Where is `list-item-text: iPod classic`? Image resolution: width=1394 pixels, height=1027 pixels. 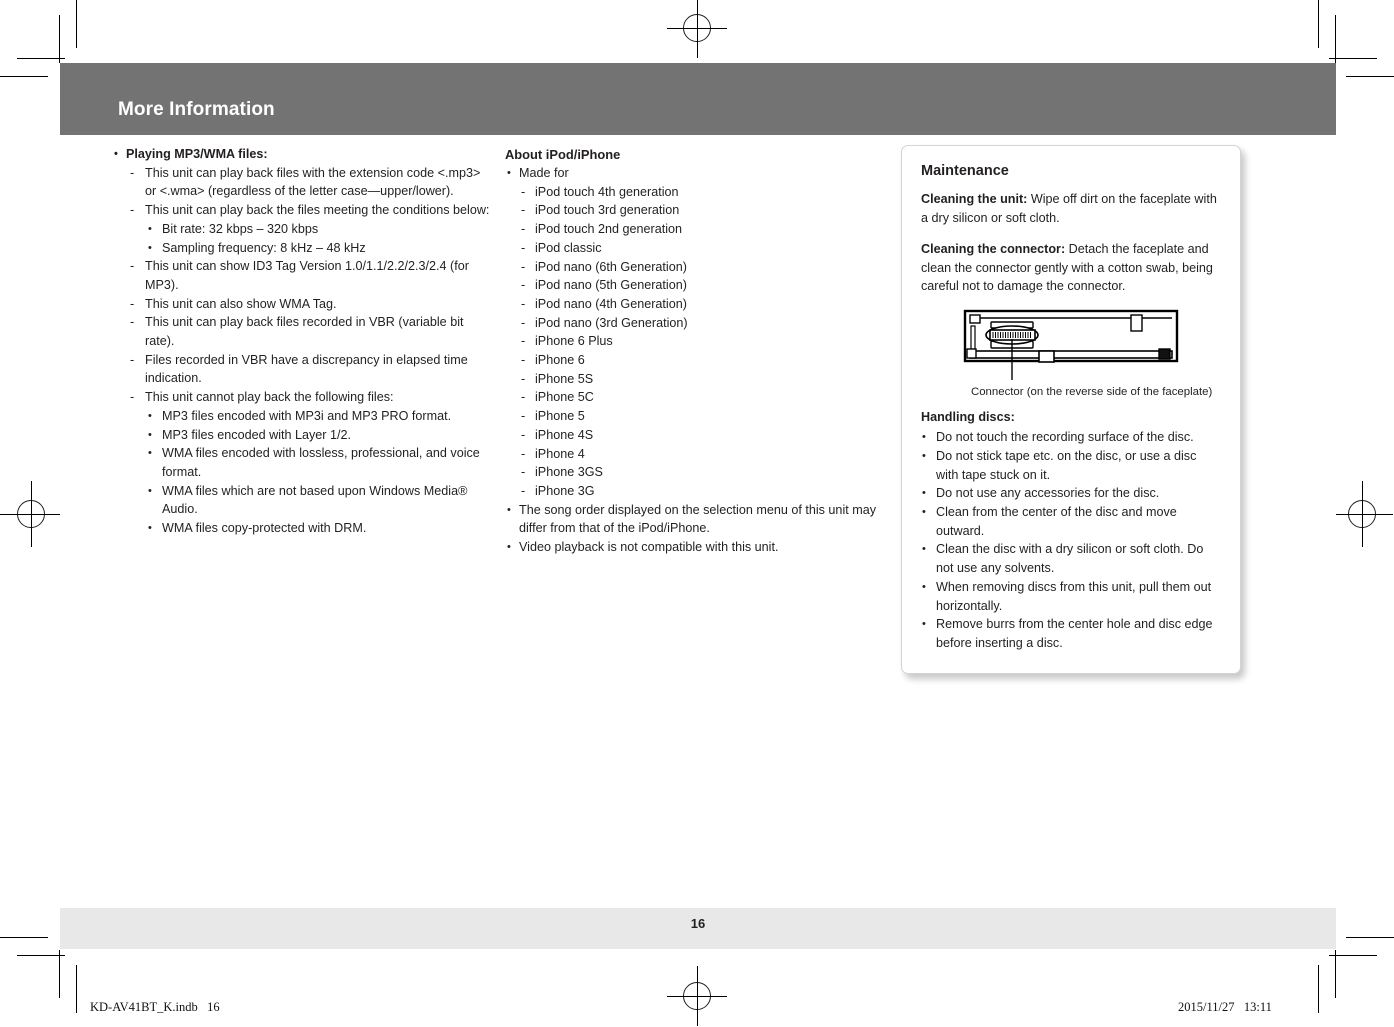 list-item-text: iPod classic is located at coordinates (568, 247).